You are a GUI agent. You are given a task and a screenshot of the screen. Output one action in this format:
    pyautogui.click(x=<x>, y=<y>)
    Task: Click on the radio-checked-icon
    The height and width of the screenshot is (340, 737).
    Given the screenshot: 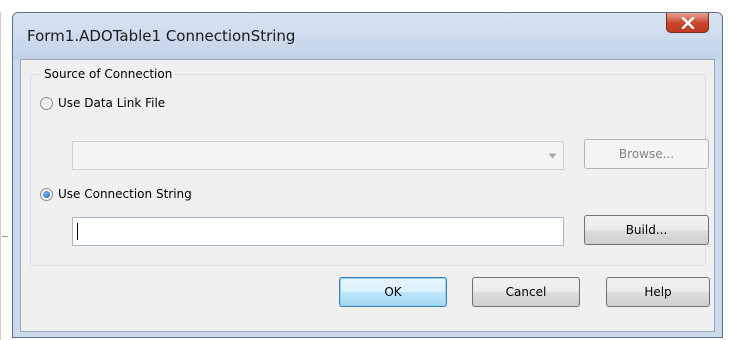 What is the action you would take?
    pyautogui.click(x=46, y=194)
    